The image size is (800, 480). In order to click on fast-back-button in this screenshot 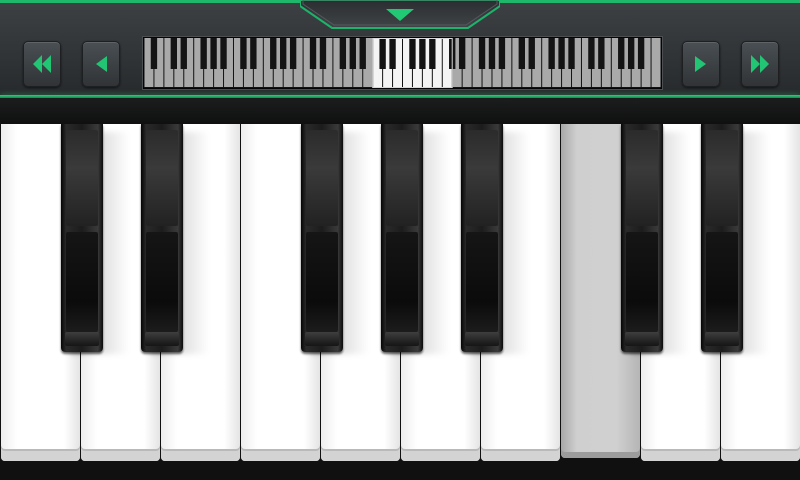, I will do `click(42, 64)`.